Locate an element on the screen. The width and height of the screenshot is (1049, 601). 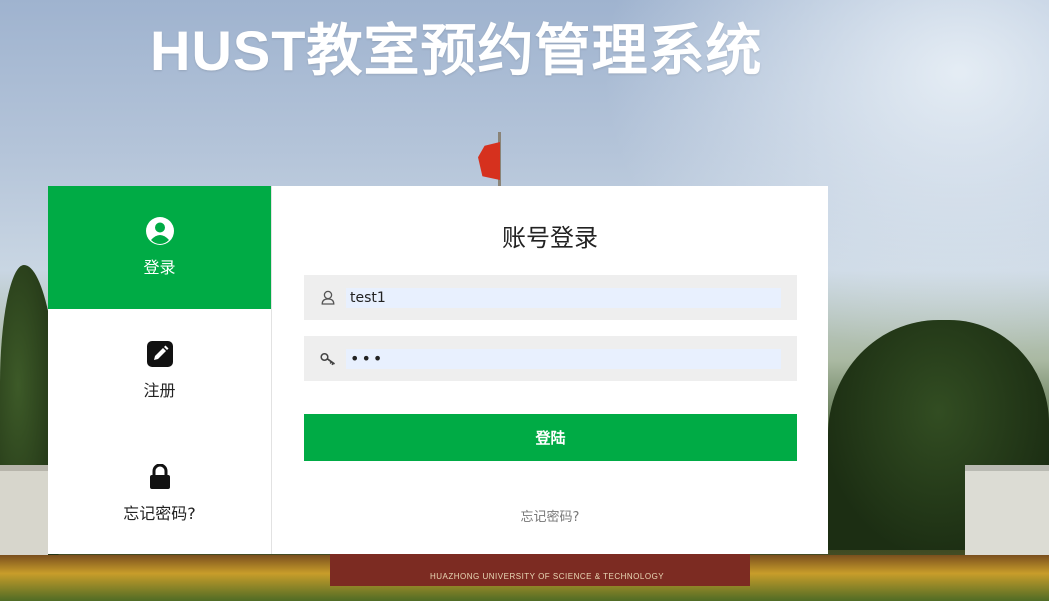
forgot-password-link: 忘记密码? is located at coordinates (550, 515).